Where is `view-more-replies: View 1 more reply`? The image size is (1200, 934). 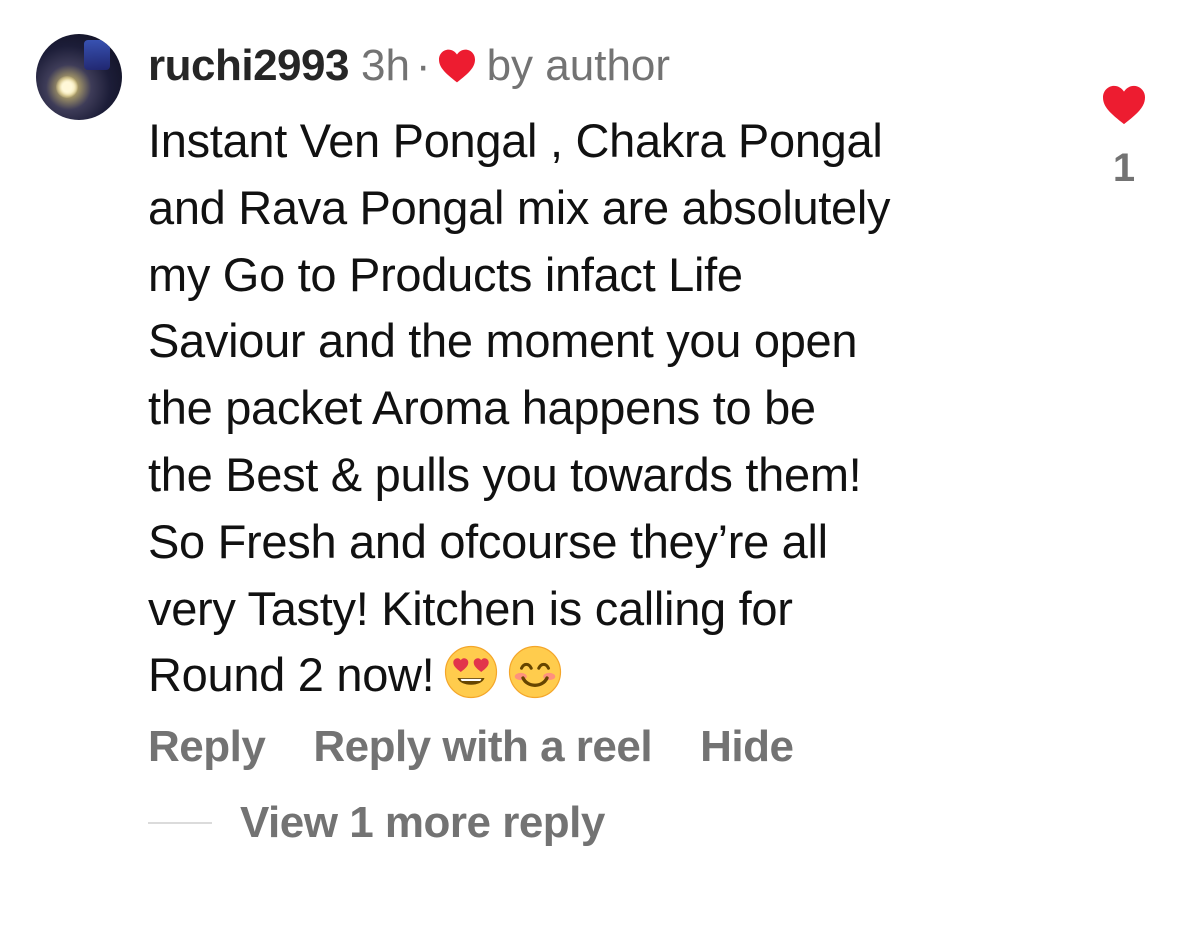
view-more-replies: View 1 more reply is located at coordinates (376, 823).